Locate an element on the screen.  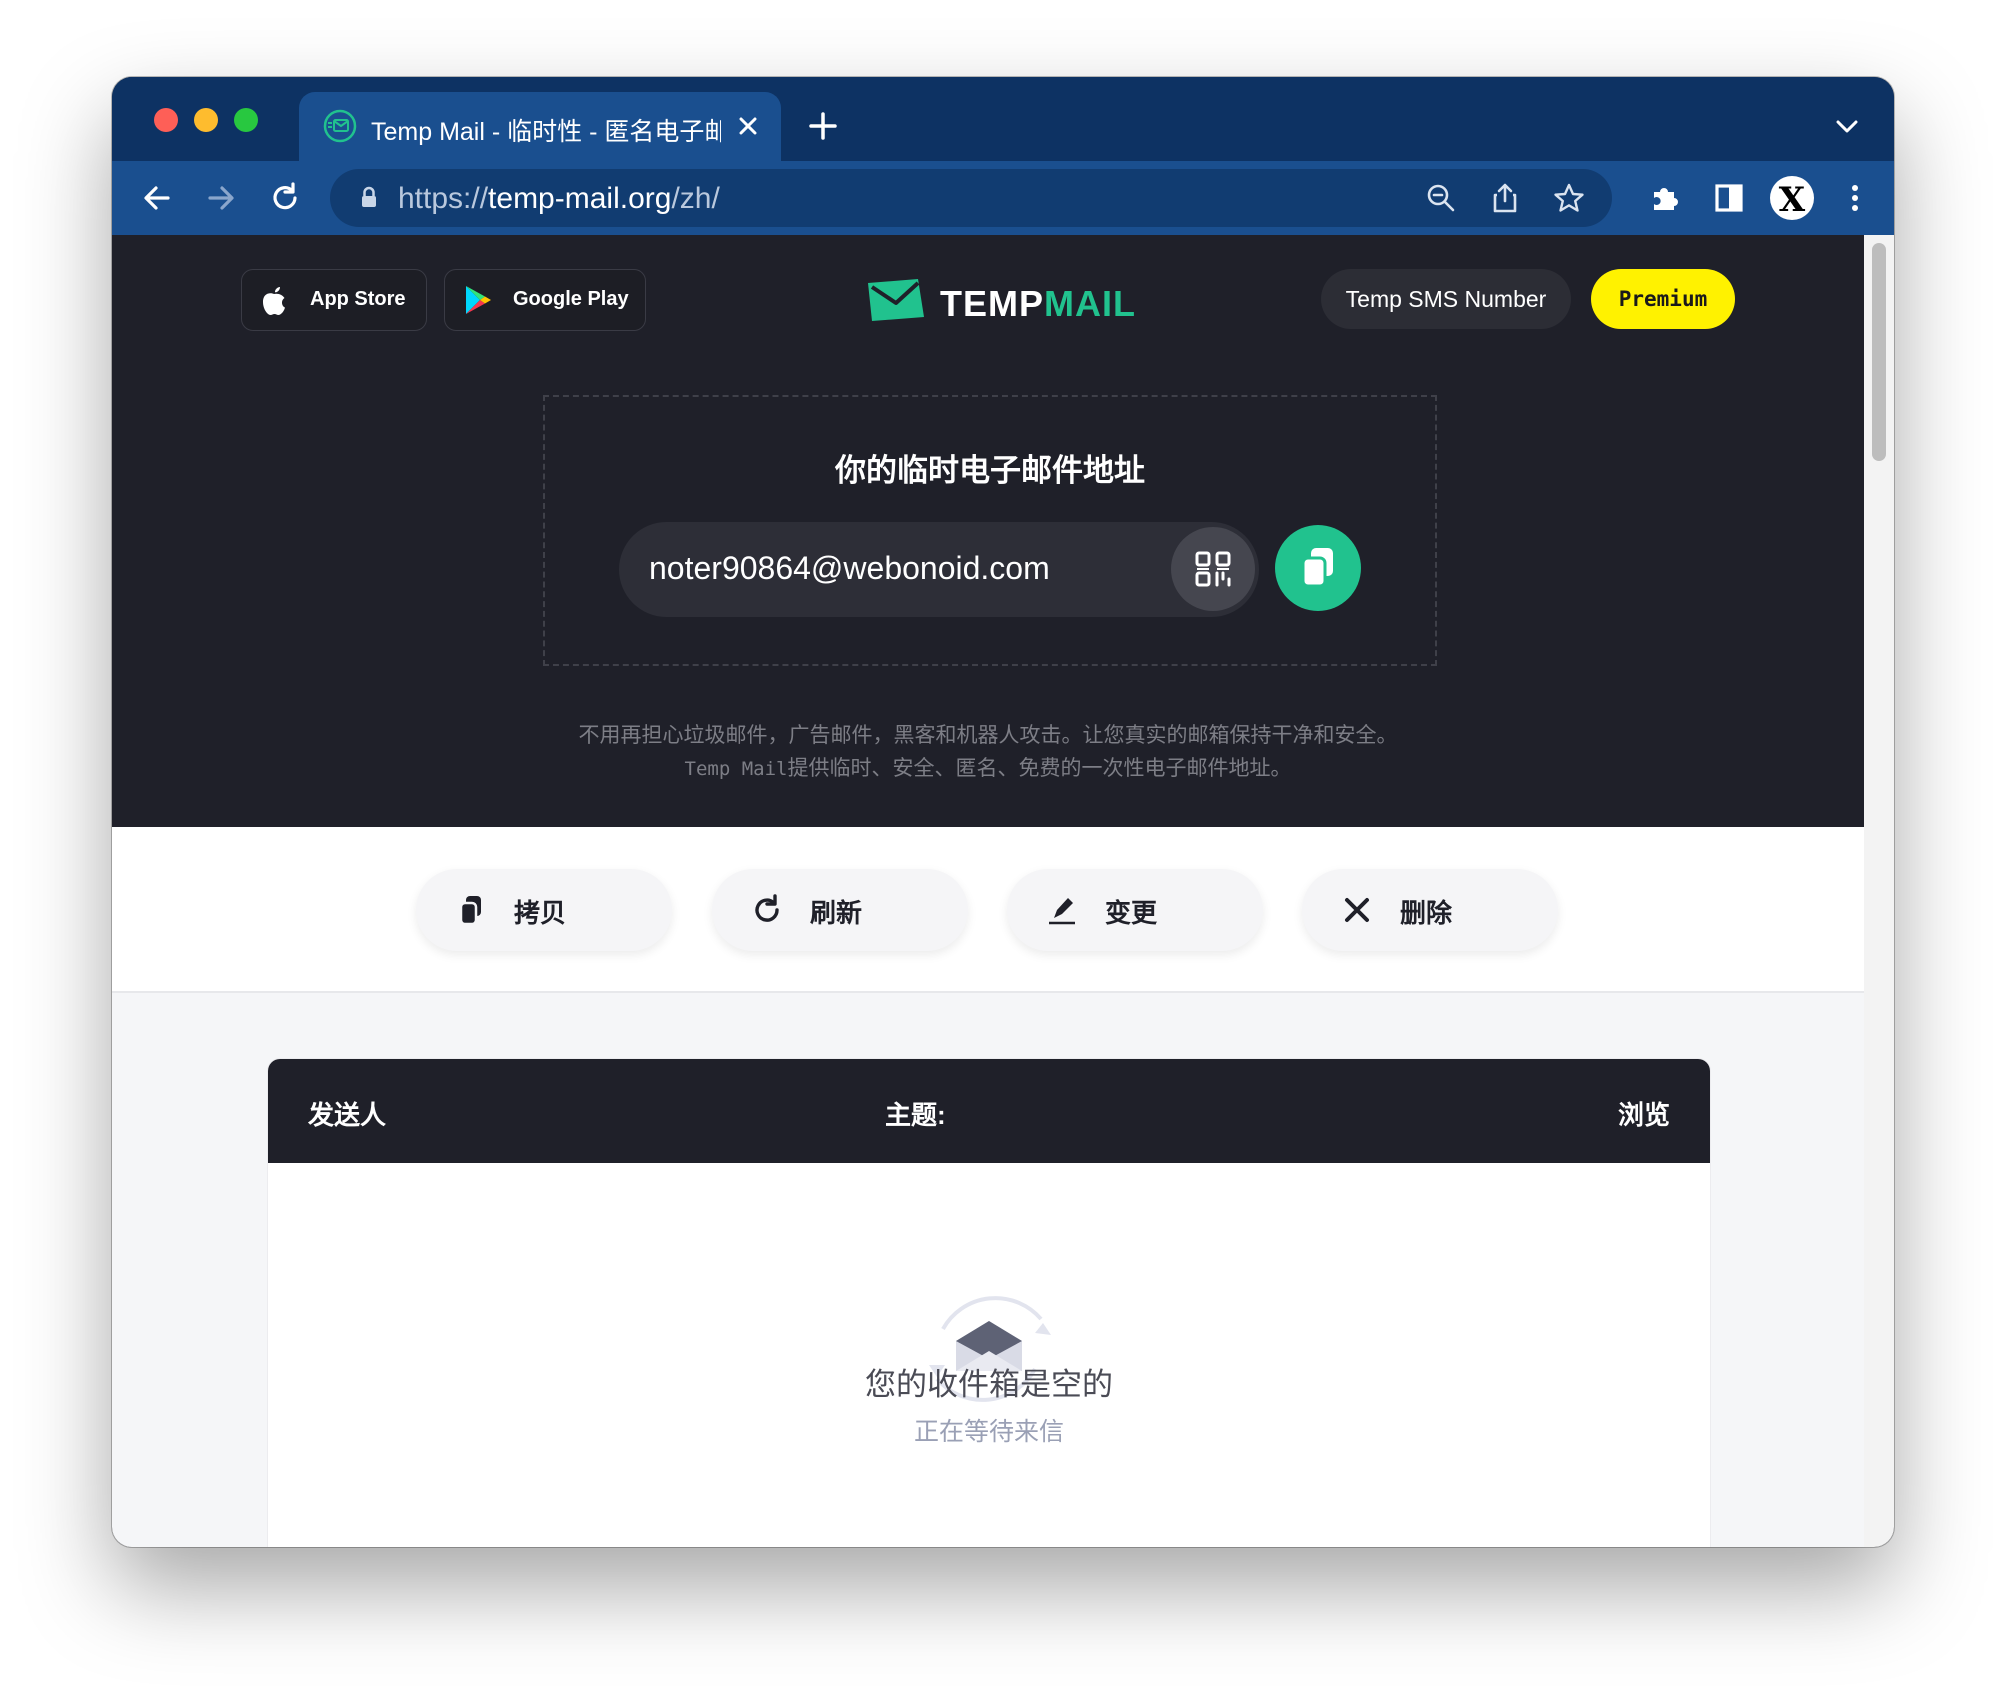
new-tab-icon is located at coordinates (823, 126).